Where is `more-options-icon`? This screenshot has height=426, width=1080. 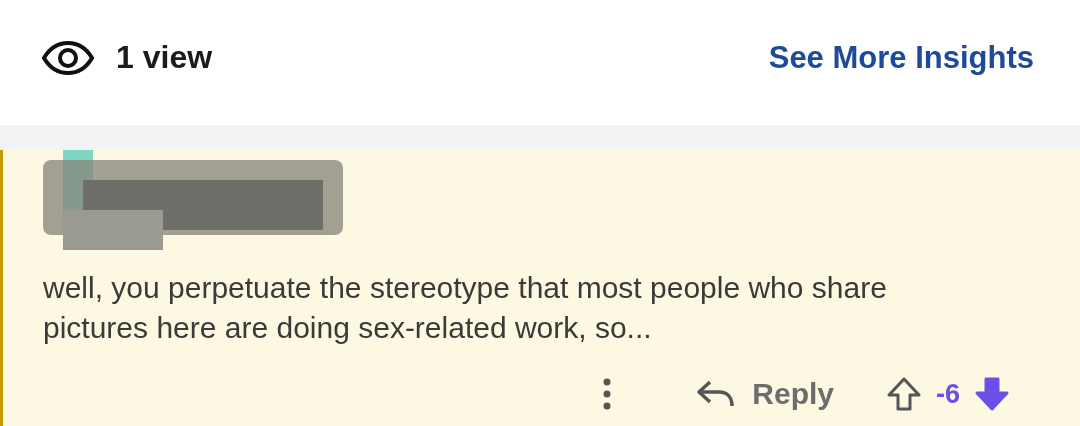 more-options-icon is located at coordinates (607, 394).